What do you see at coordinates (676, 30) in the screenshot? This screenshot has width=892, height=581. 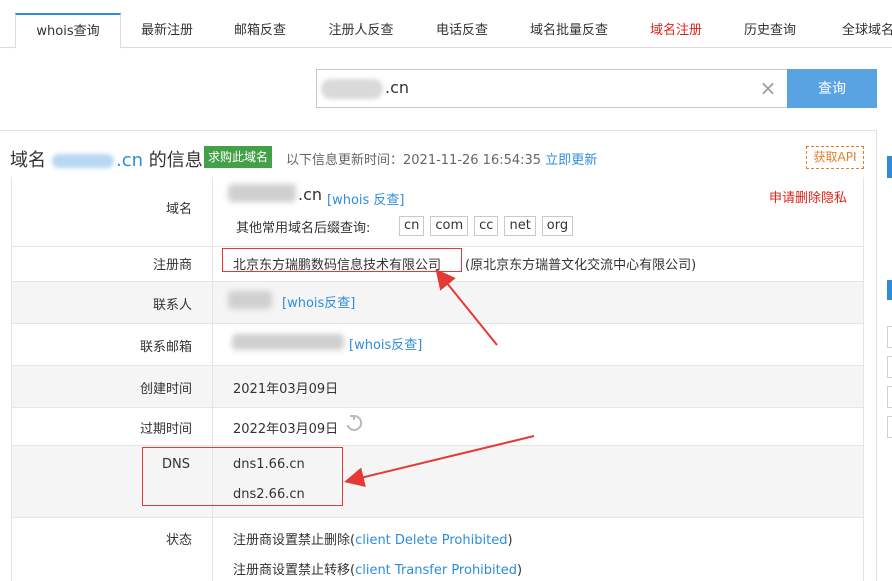 I see `tab-domain-register: 域名注册` at bounding box center [676, 30].